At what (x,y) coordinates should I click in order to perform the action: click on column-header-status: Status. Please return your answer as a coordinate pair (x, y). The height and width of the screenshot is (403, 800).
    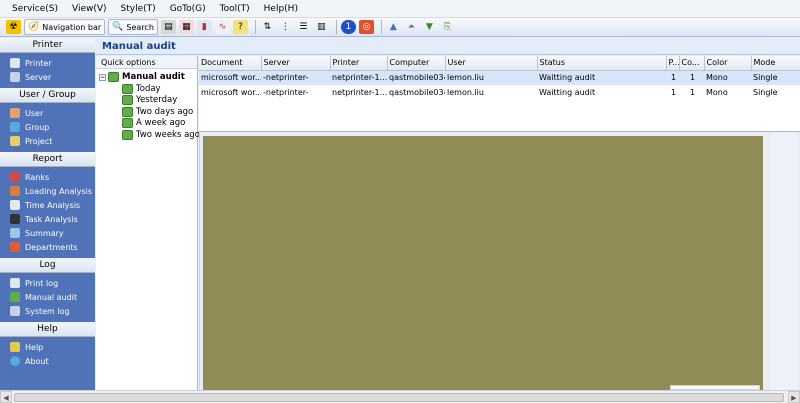
    Looking at the image, I should click on (602, 63).